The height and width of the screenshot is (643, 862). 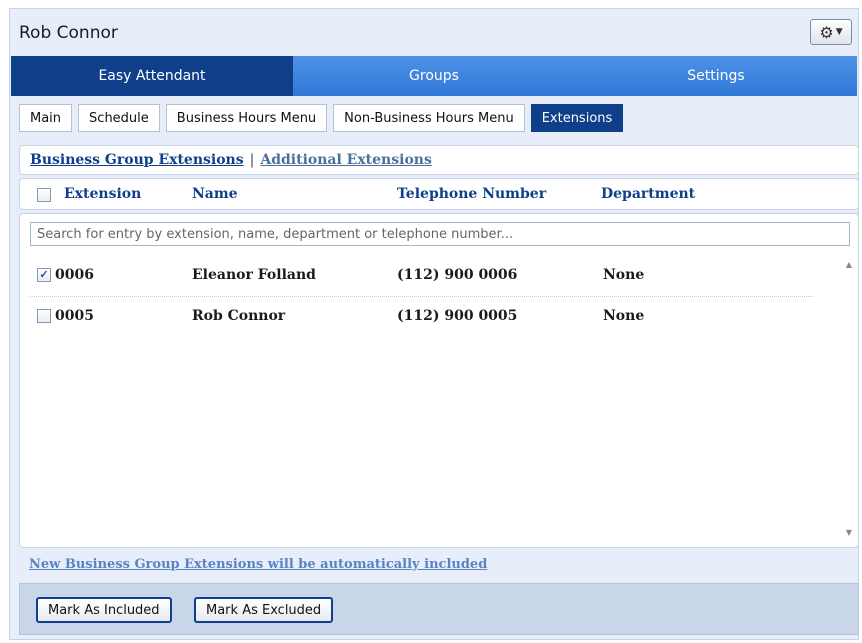 What do you see at coordinates (839, 32) in the screenshot?
I see `chevron-down-icon: ▼` at bounding box center [839, 32].